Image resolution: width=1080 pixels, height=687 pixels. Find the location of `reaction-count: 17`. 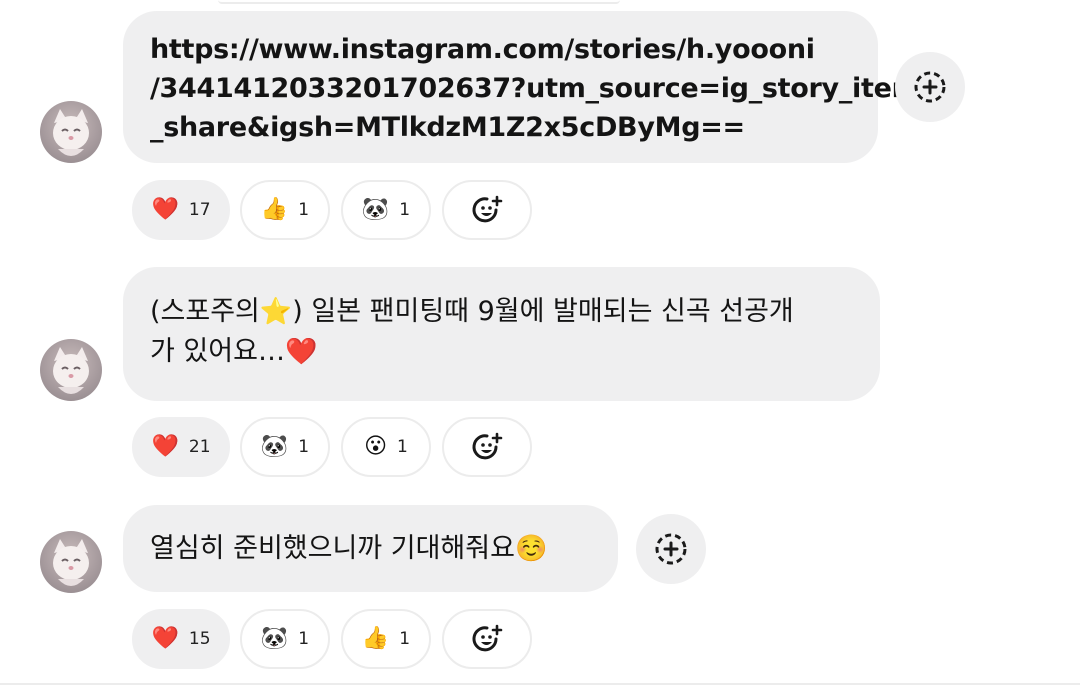

reaction-count: 17 is located at coordinates (199, 210).